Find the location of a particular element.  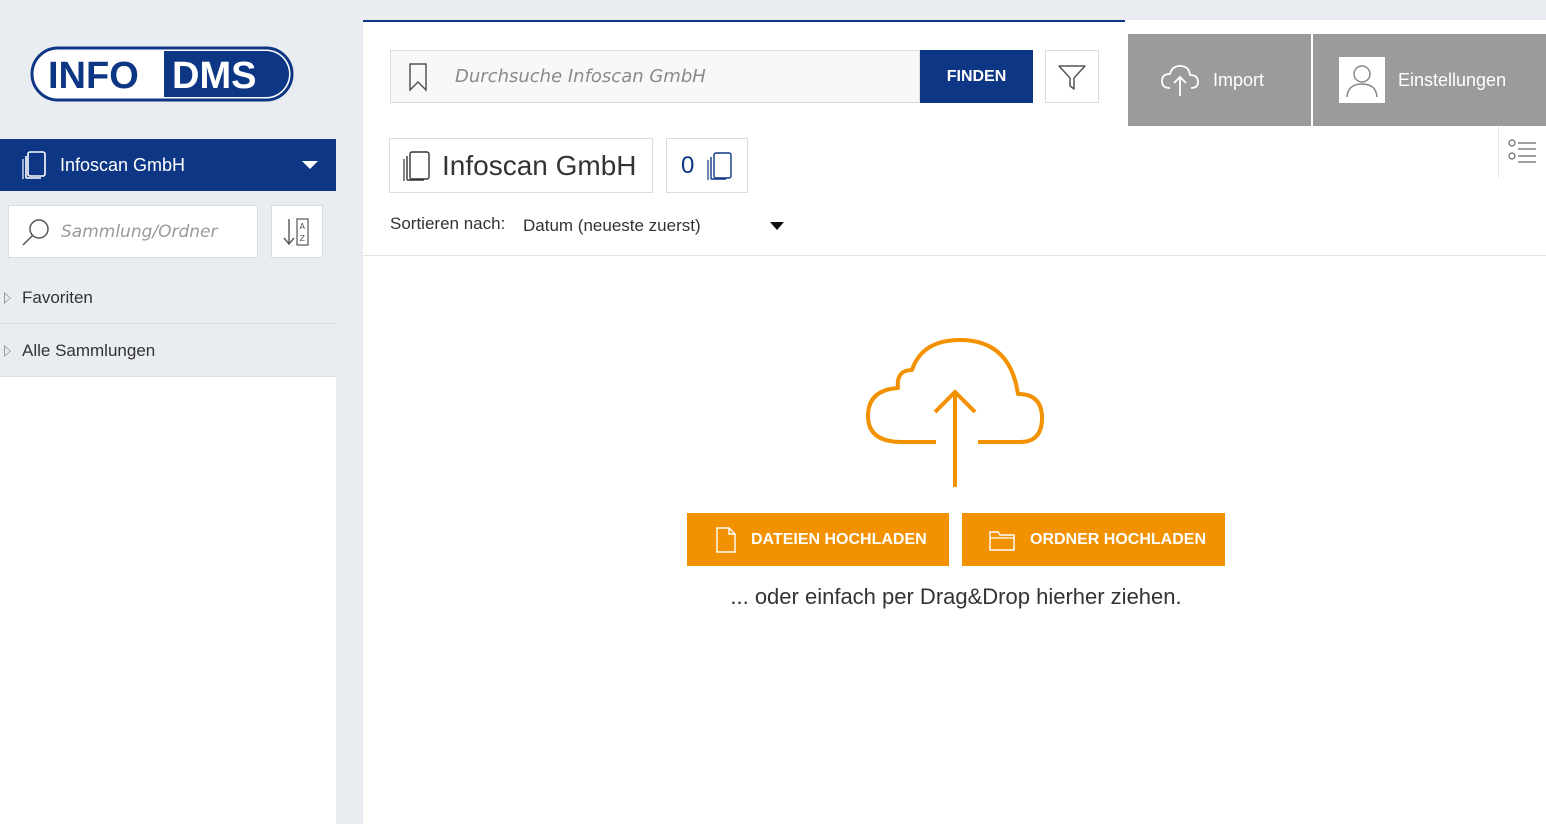

avatar is located at coordinates (1362, 80).